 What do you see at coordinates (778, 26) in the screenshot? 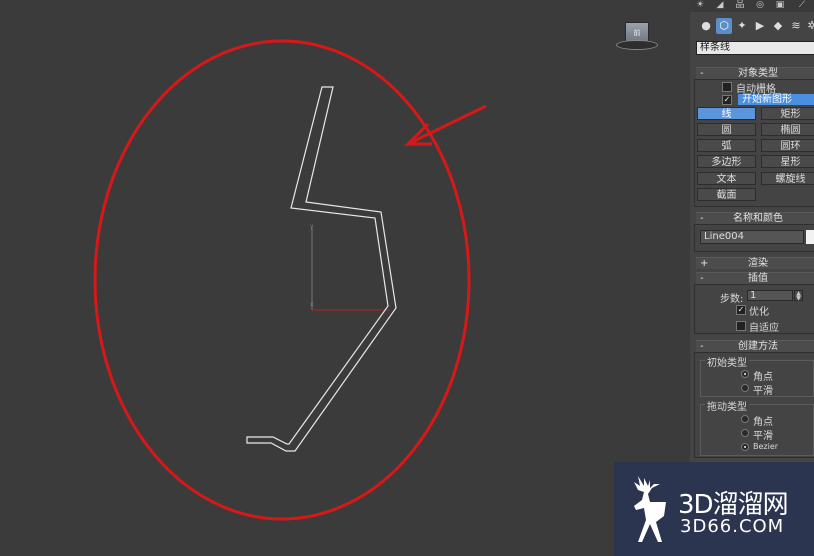
I see `helpers-icon: ◆` at bounding box center [778, 26].